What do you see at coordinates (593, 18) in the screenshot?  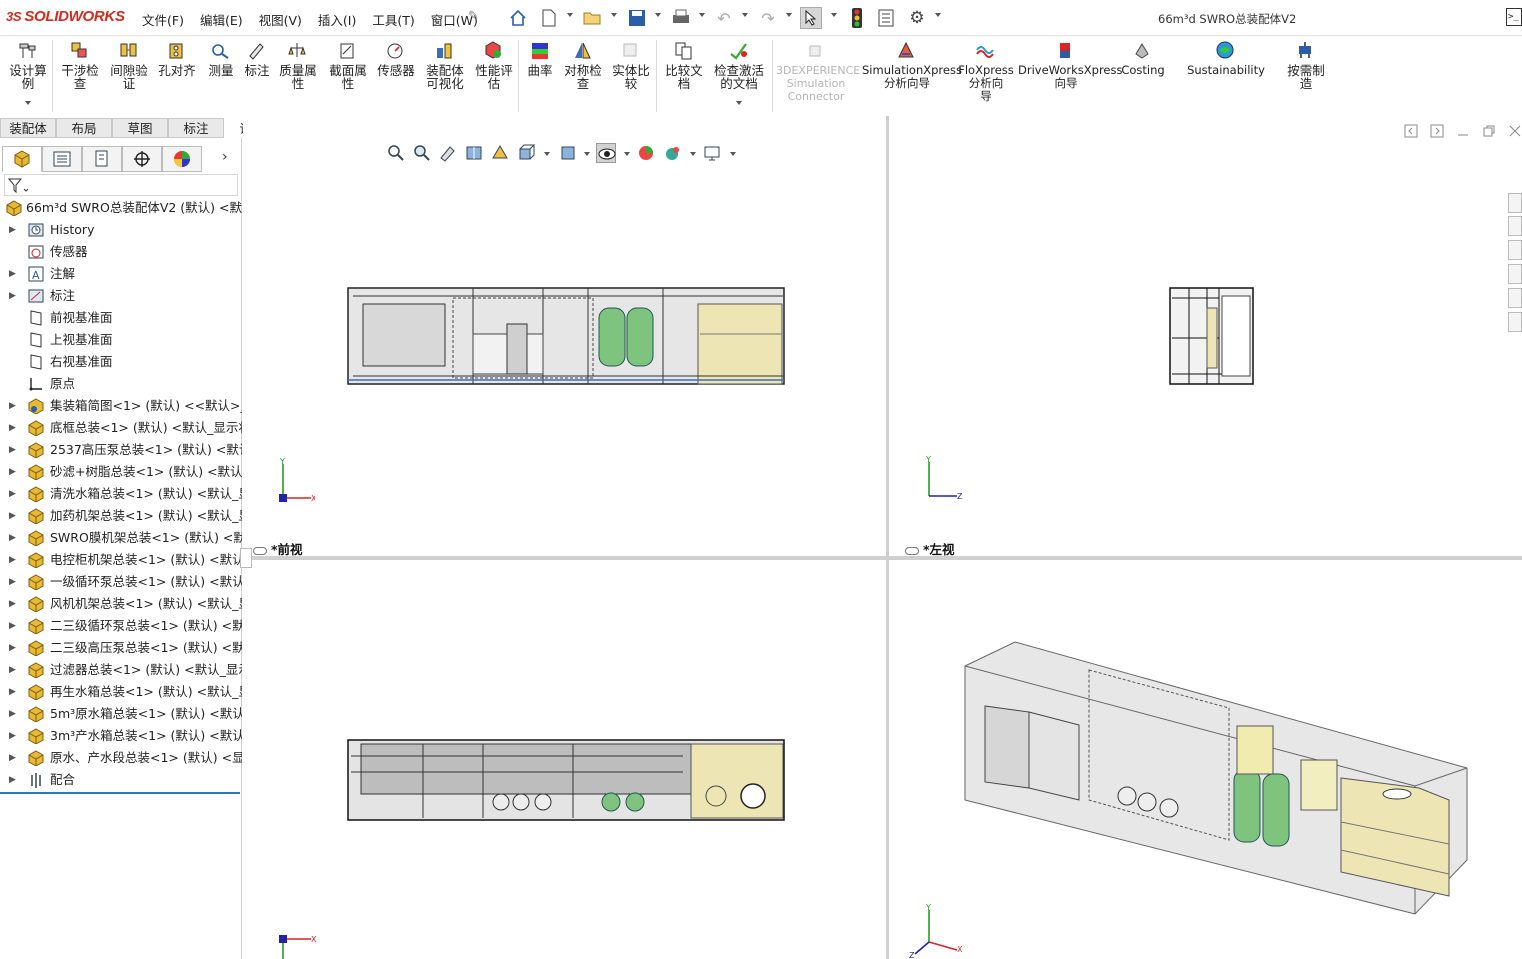 I see `open-icon` at bounding box center [593, 18].